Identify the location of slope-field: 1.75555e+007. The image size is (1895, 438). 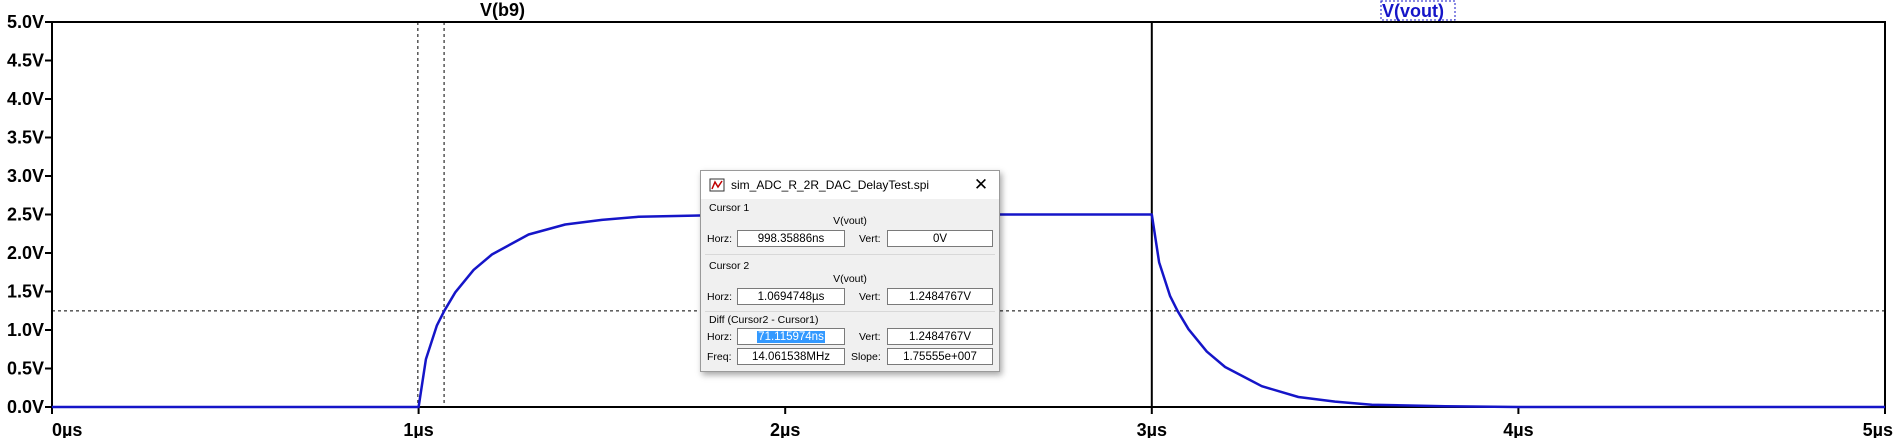
(940, 356).